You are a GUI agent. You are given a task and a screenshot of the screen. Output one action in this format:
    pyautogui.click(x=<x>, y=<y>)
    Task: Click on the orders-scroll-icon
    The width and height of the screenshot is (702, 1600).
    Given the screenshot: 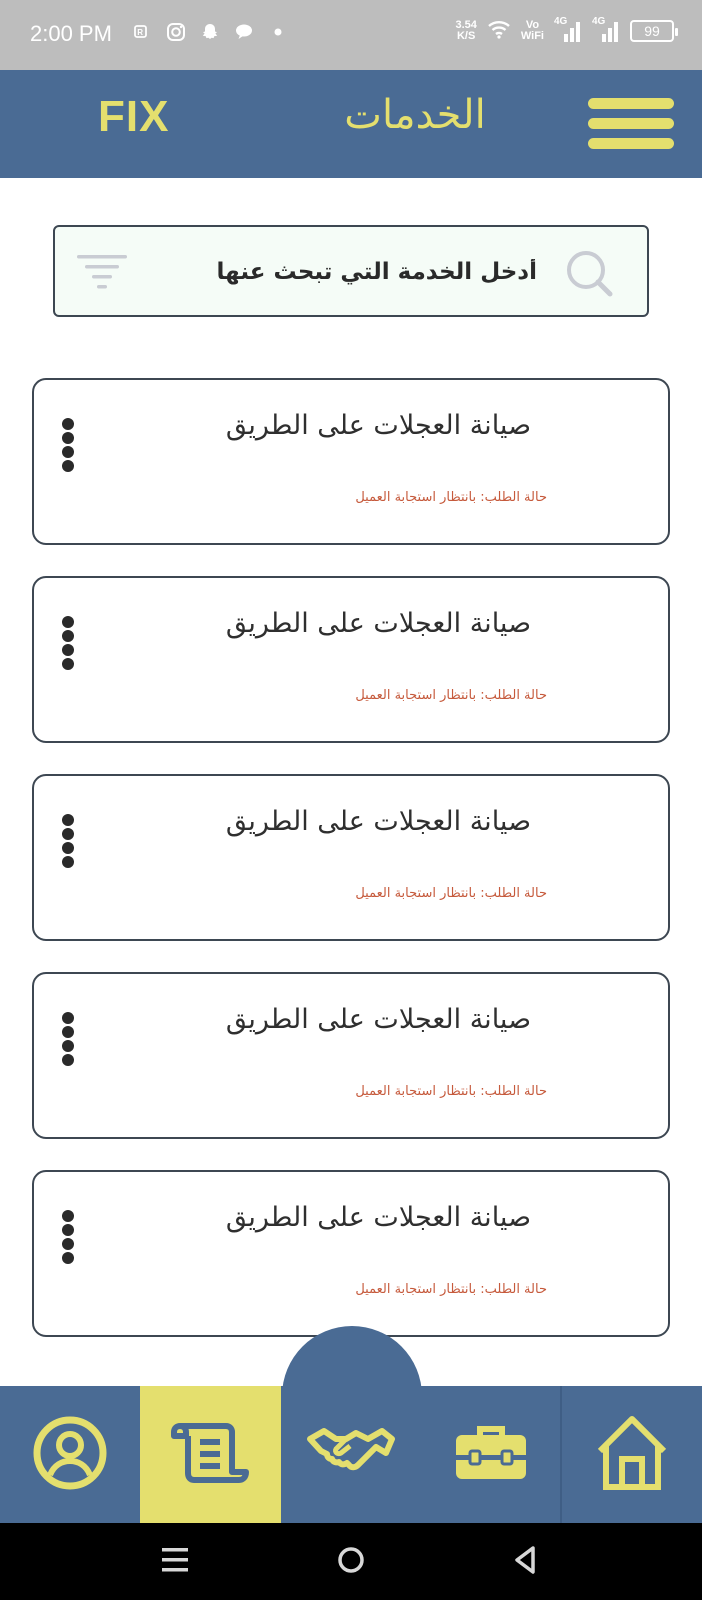 What is the action you would take?
    pyautogui.click(x=211, y=1455)
    